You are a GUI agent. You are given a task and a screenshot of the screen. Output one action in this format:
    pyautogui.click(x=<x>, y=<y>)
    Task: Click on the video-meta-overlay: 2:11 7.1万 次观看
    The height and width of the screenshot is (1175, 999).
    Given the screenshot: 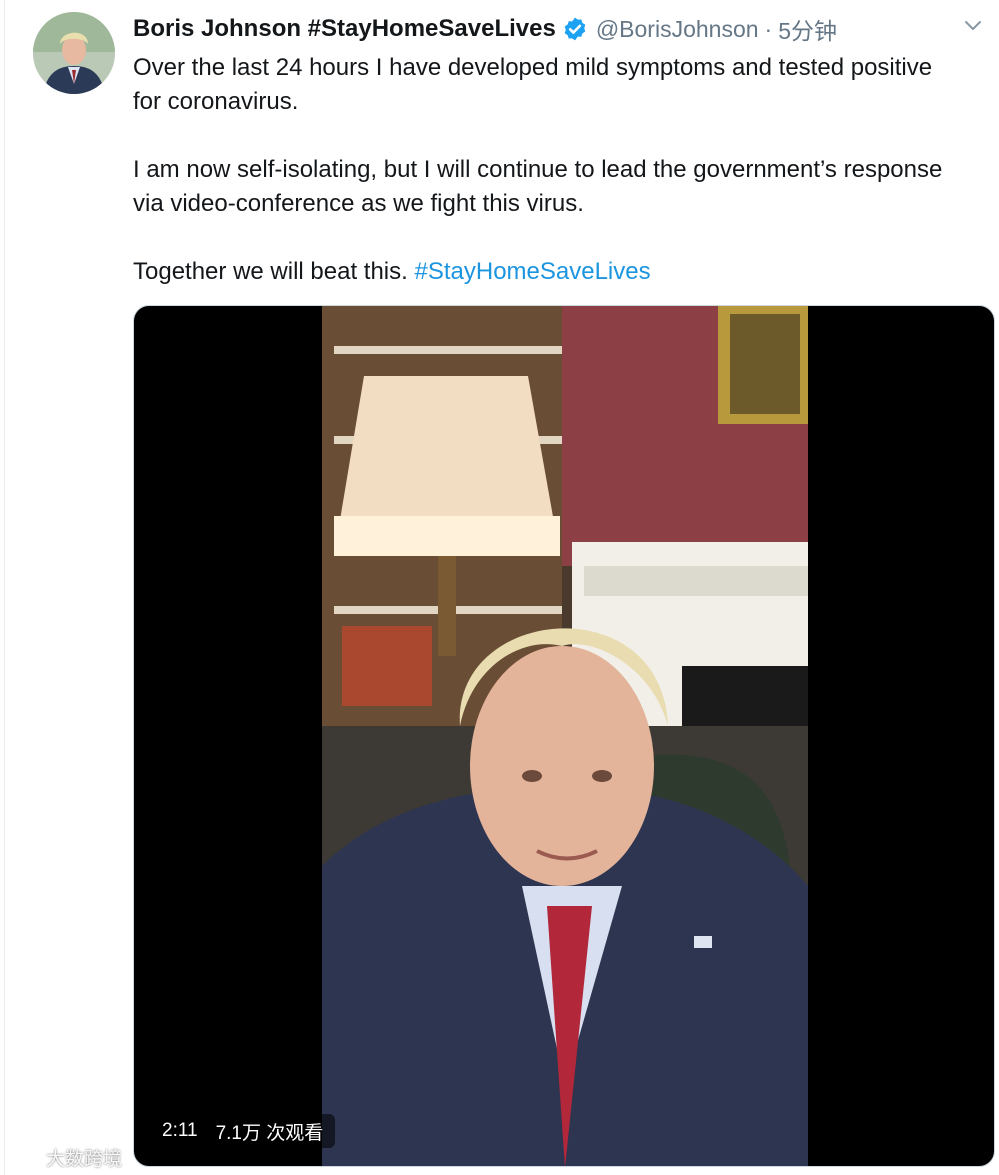 What is the action you would take?
    pyautogui.click(x=243, y=1131)
    